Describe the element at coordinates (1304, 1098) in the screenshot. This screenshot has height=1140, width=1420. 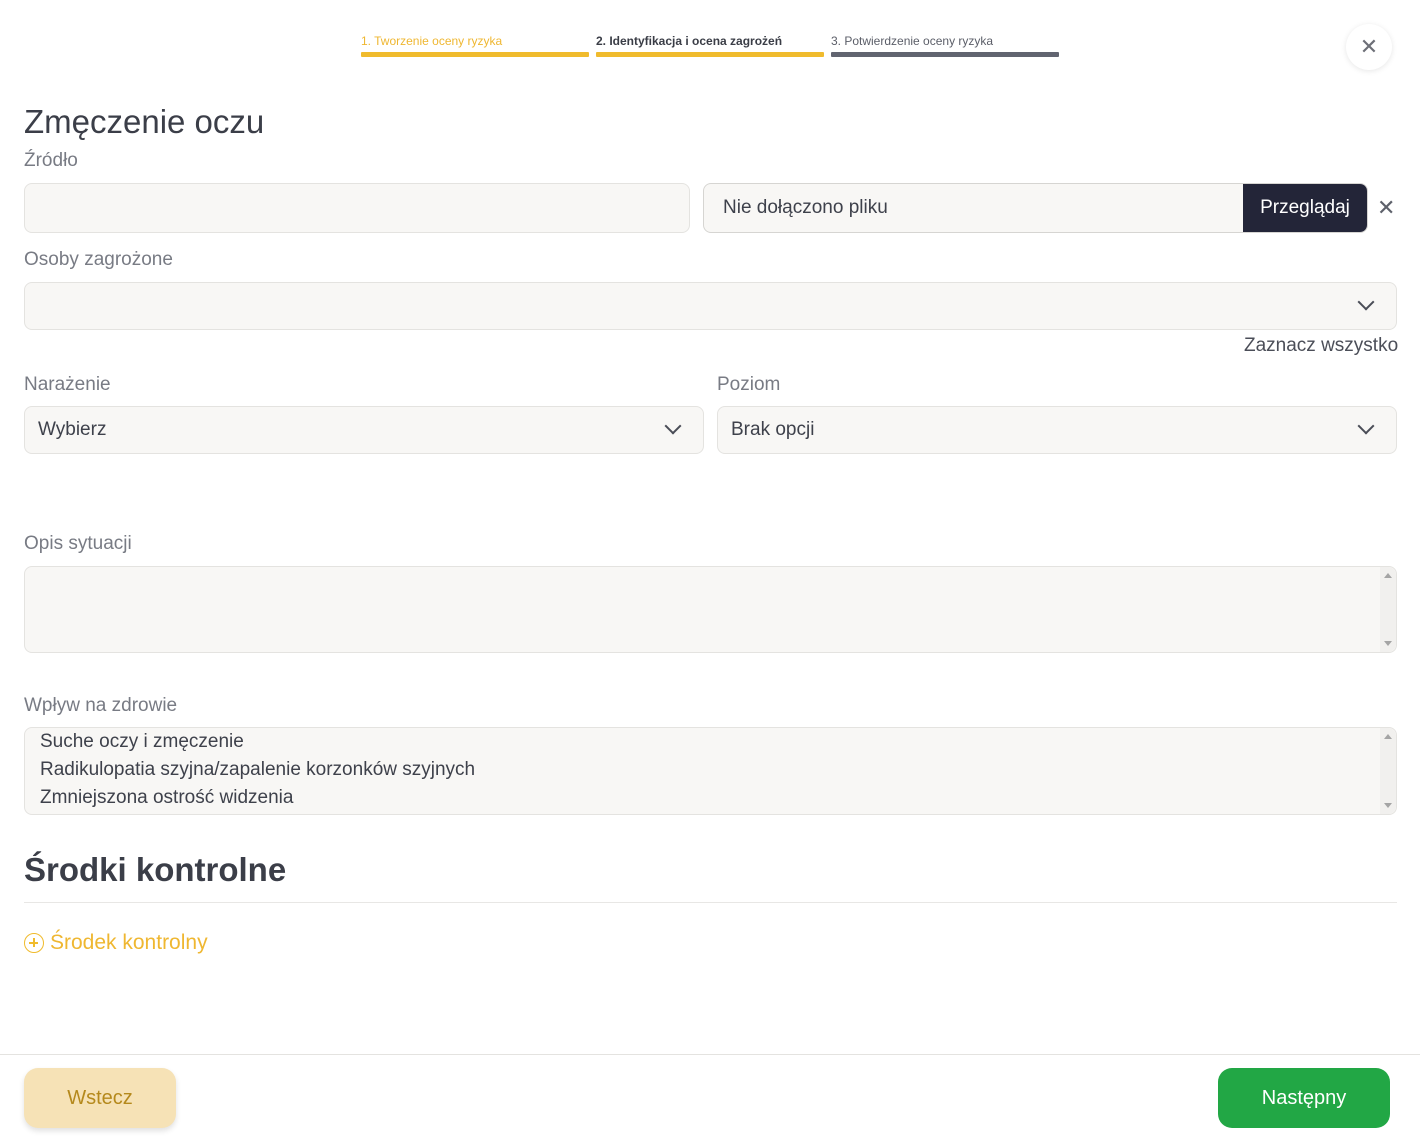
I see `next-button: Następny` at that location.